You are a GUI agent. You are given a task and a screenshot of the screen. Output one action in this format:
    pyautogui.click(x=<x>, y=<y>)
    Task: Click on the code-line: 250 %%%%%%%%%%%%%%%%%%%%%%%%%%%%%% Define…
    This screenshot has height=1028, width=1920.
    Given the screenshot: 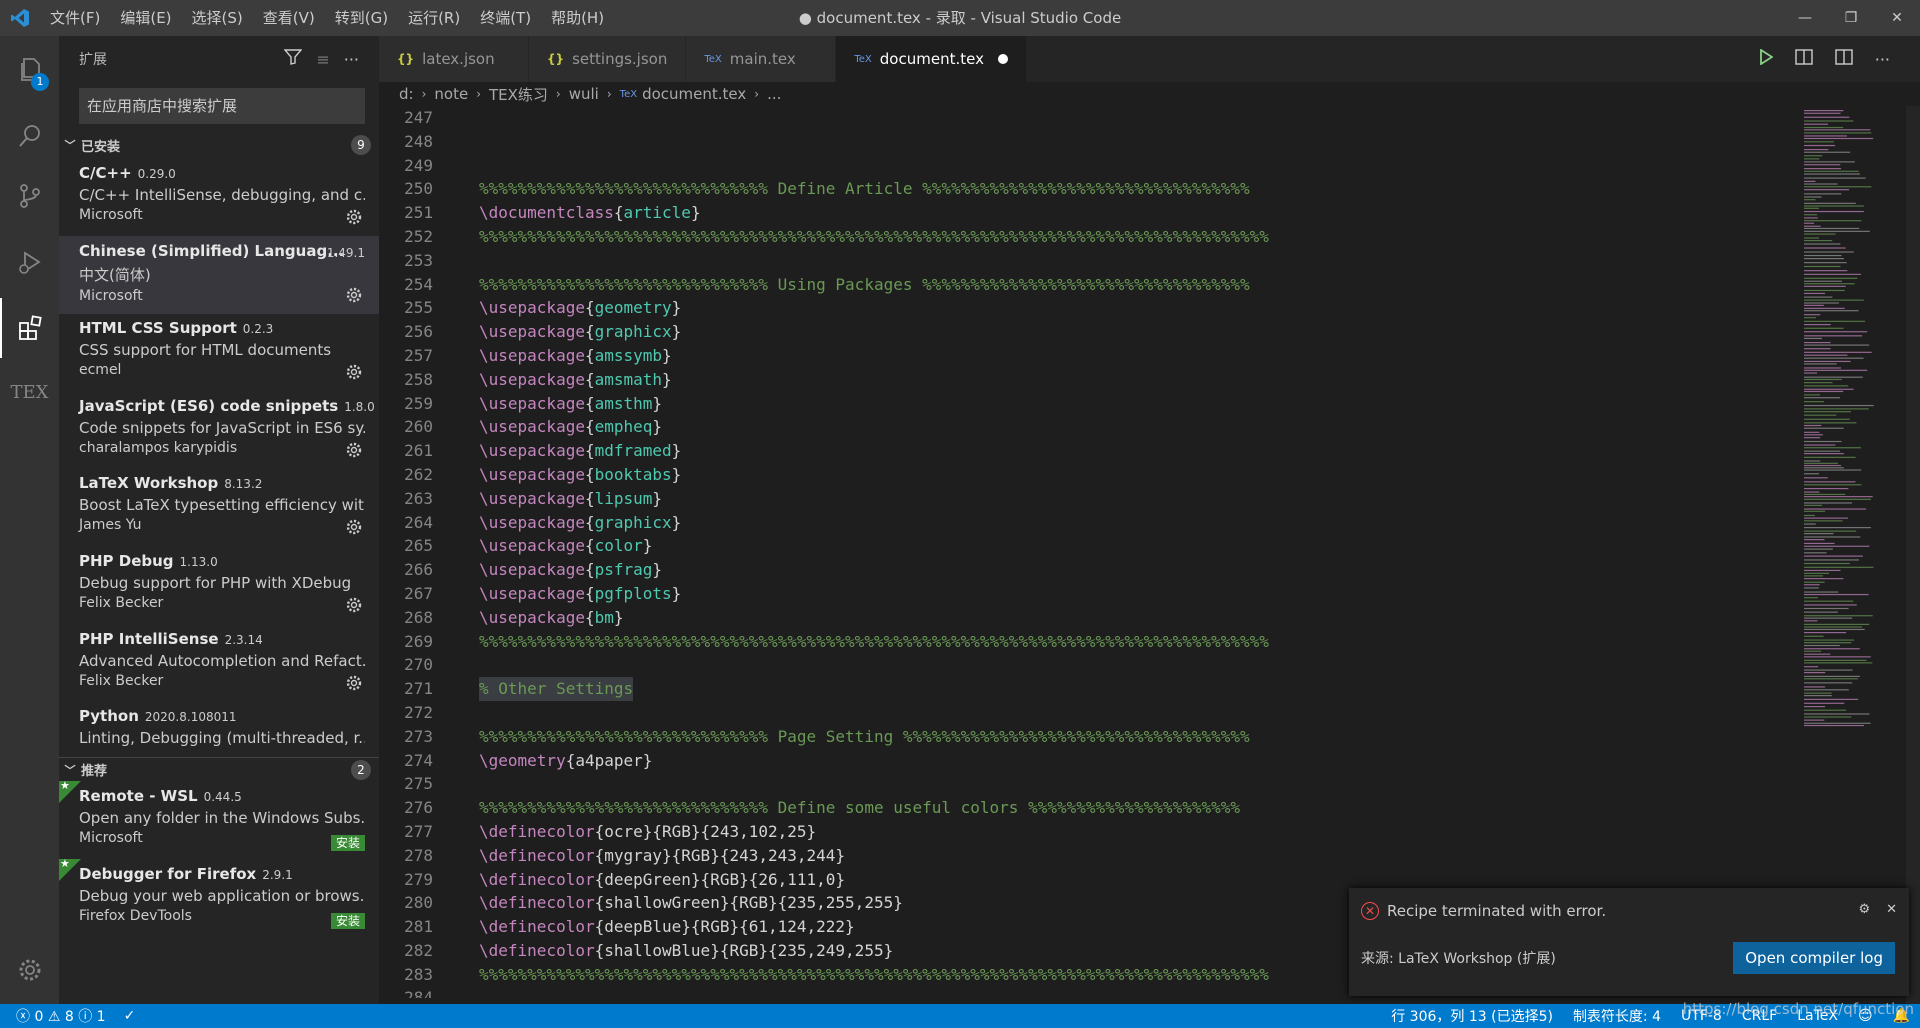 What is the action you would take?
    pyautogui.click(x=1084, y=189)
    